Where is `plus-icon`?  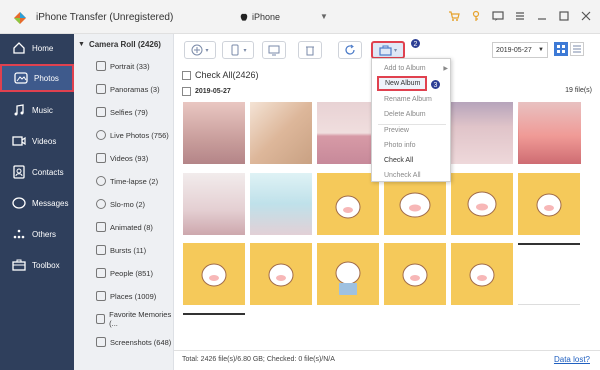 plus-icon is located at coordinates (197, 50).